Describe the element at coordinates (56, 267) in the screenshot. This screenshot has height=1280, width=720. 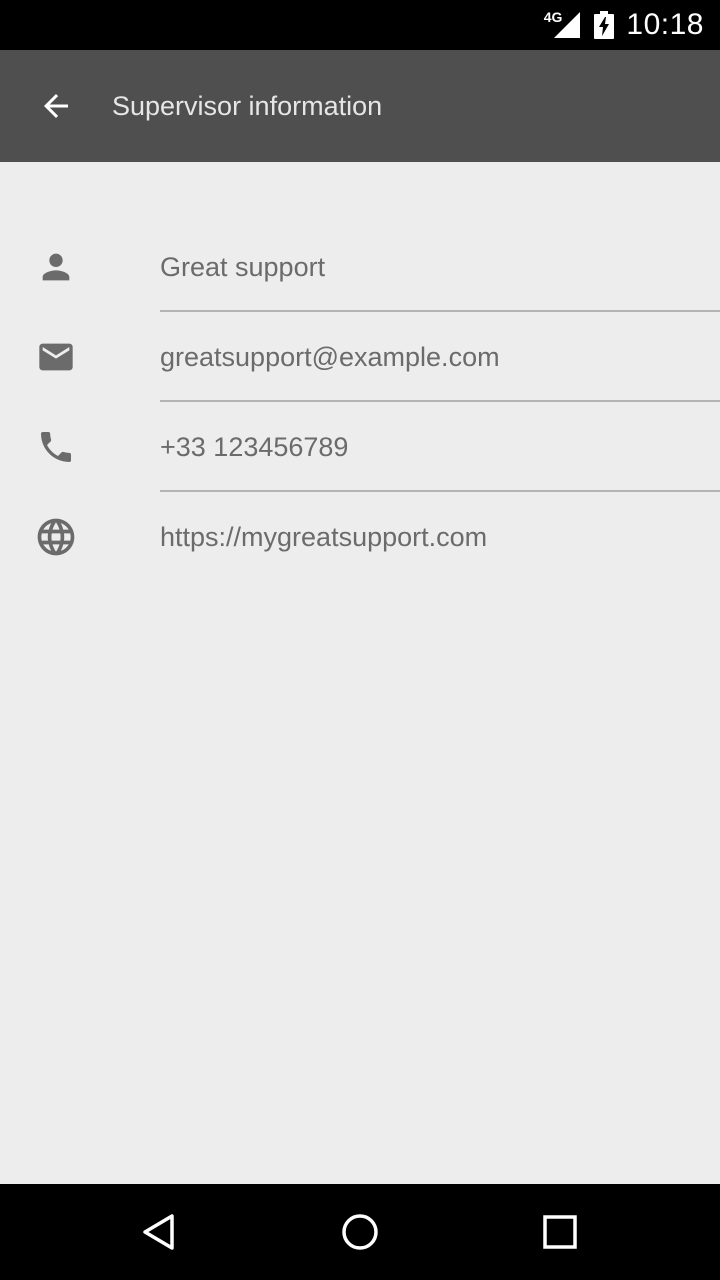
I see `person-icon` at that location.